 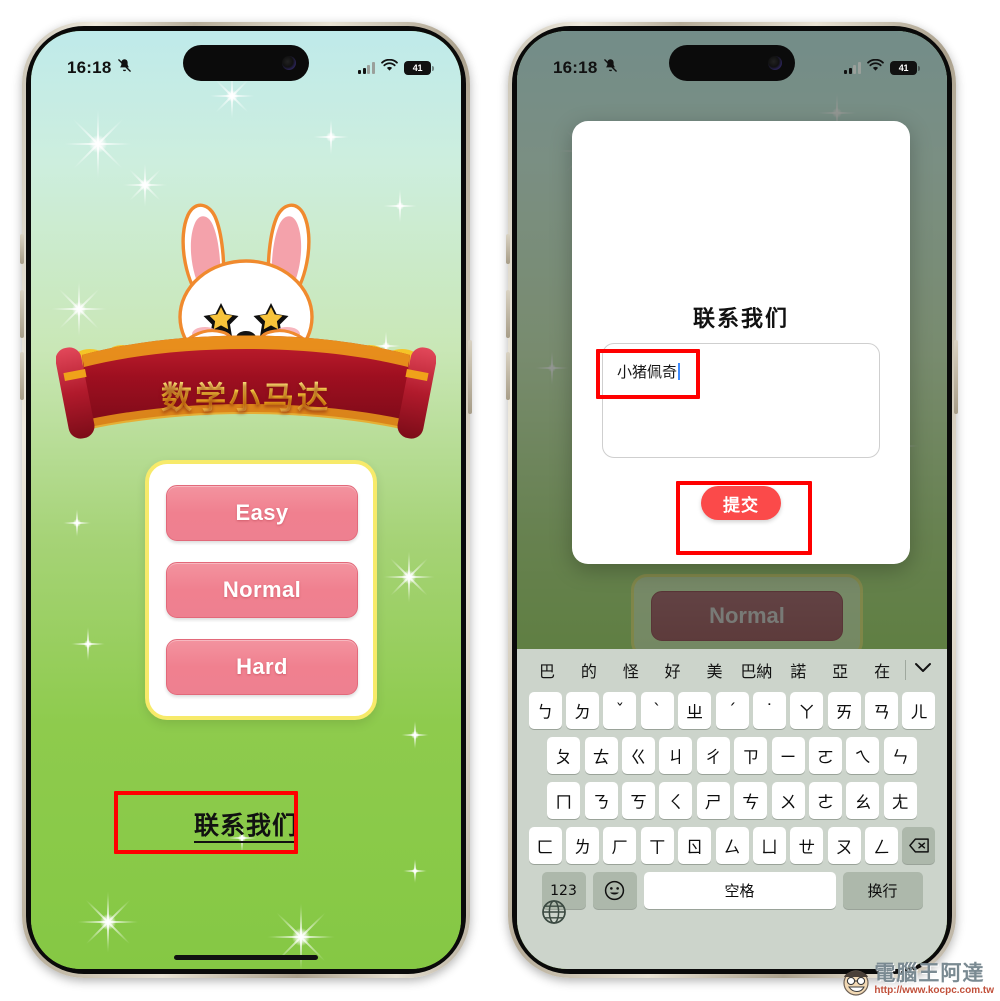 I want to click on emoji-icon, so click(x=614, y=890).